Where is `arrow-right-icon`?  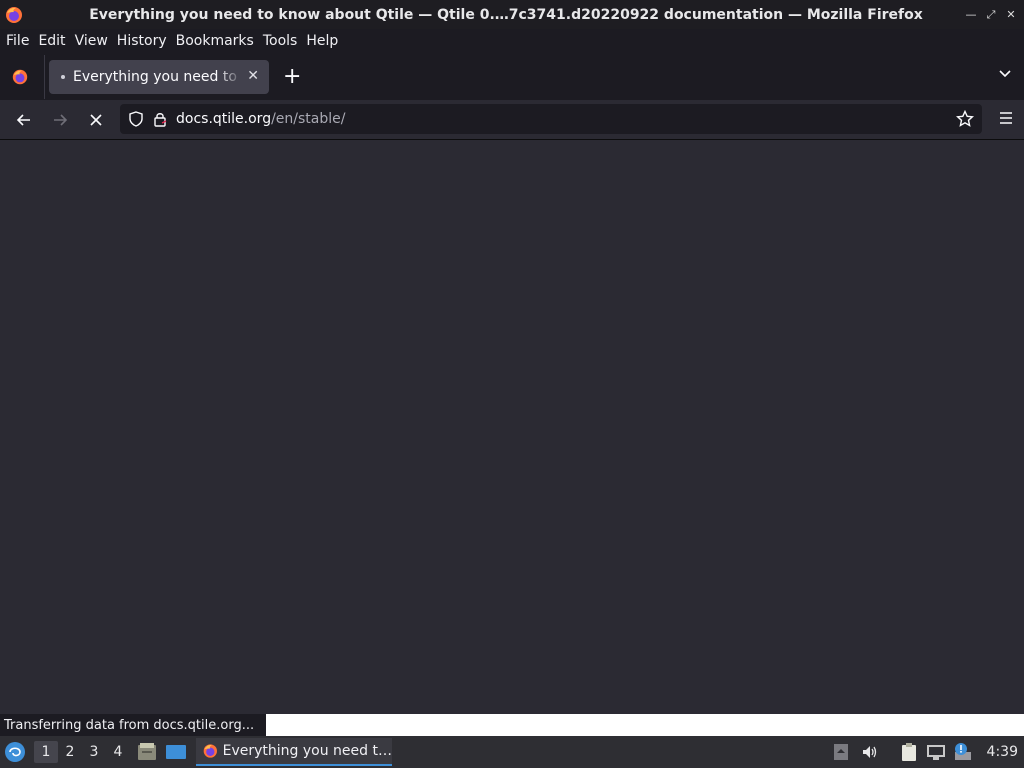
arrow-right-icon is located at coordinates (61, 119).